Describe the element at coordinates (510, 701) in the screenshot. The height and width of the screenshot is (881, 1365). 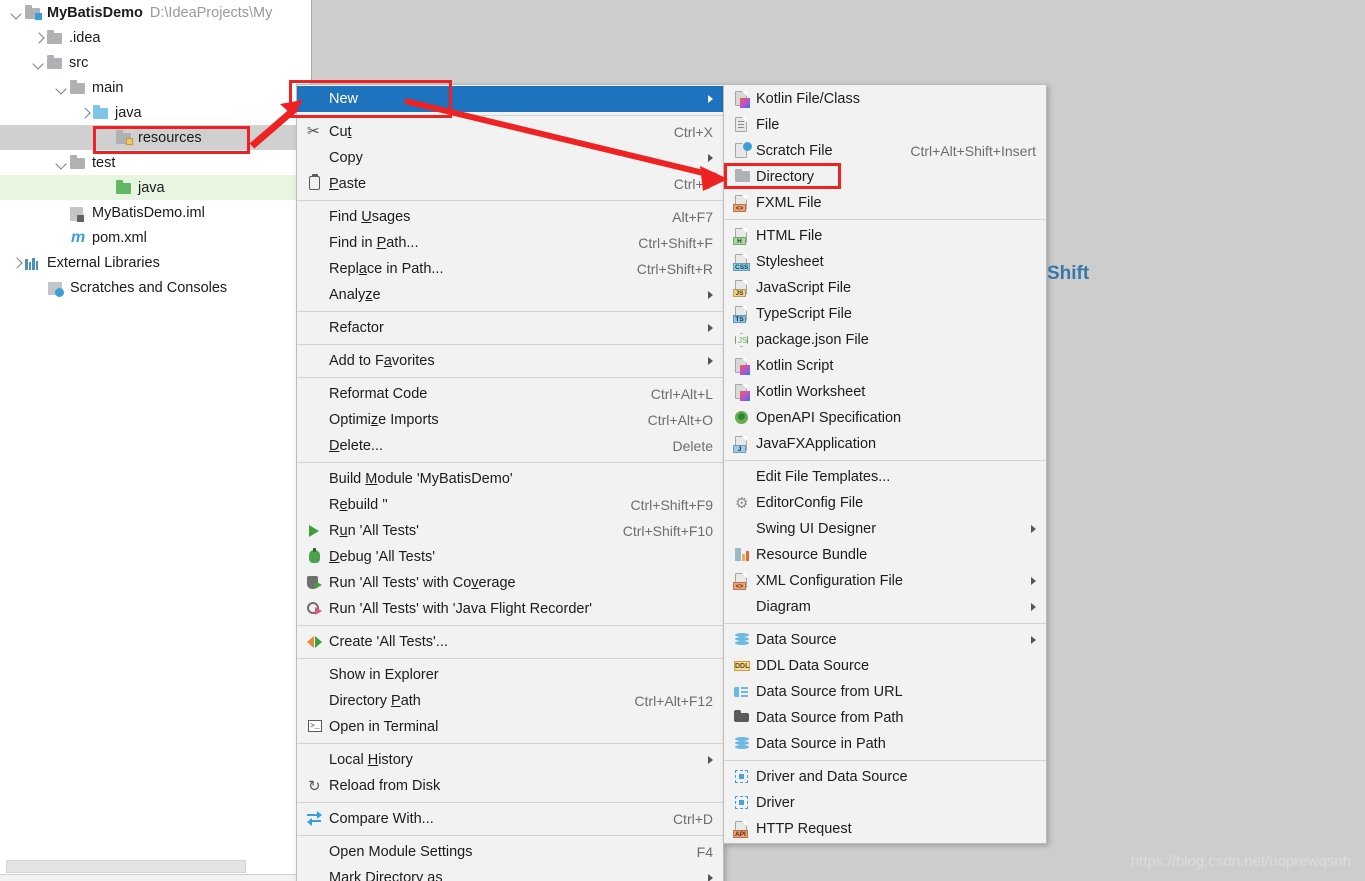
I see `menu-item-directory-path: Directory Path Ctrl+Alt+F12` at that location.